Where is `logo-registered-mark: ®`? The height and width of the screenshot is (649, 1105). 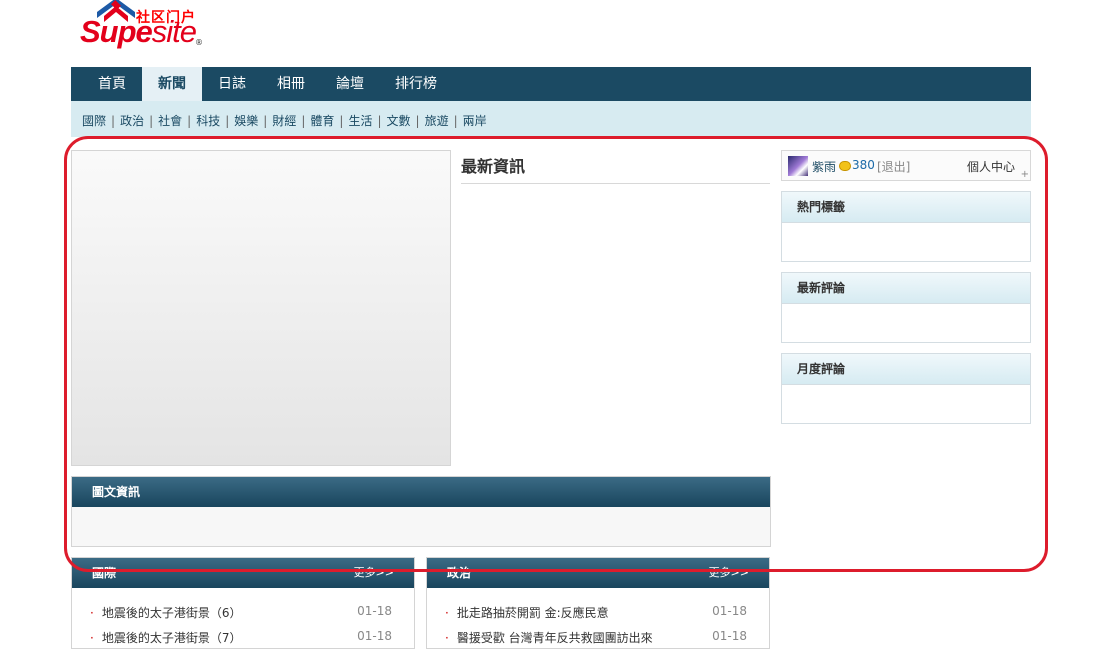 logo-registered-mark: ® is located at coordinates (199, 42).